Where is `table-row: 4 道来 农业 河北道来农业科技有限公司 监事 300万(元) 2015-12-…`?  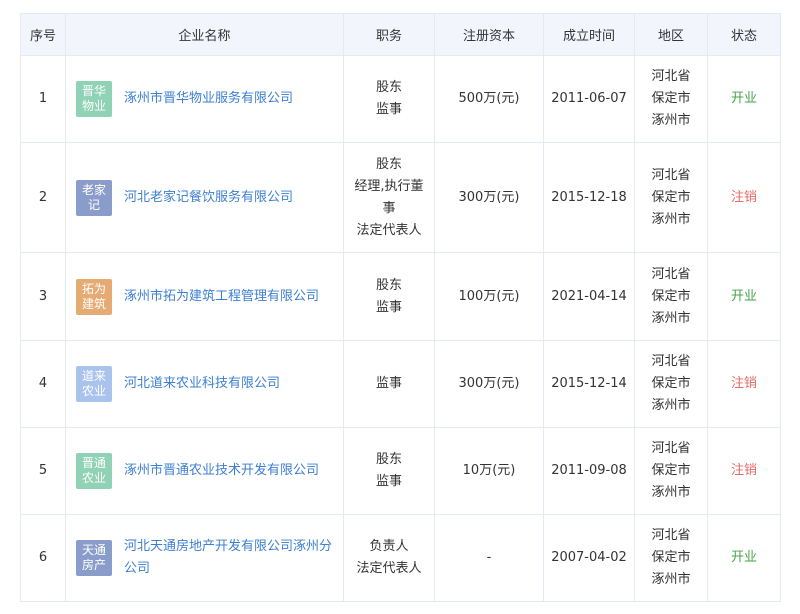 table-row: 4 道来 农业 河北道来农业科技有限公司 监事 300万(元) 2015-12-… is located at coordinates (400, 384).